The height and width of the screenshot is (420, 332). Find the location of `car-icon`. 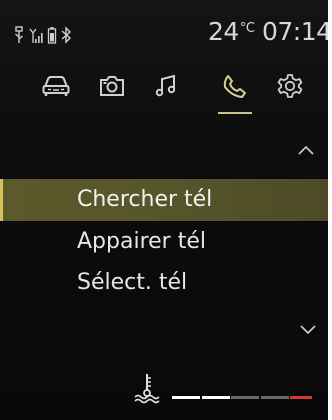

car-icon is located at coordinates (56, 86).